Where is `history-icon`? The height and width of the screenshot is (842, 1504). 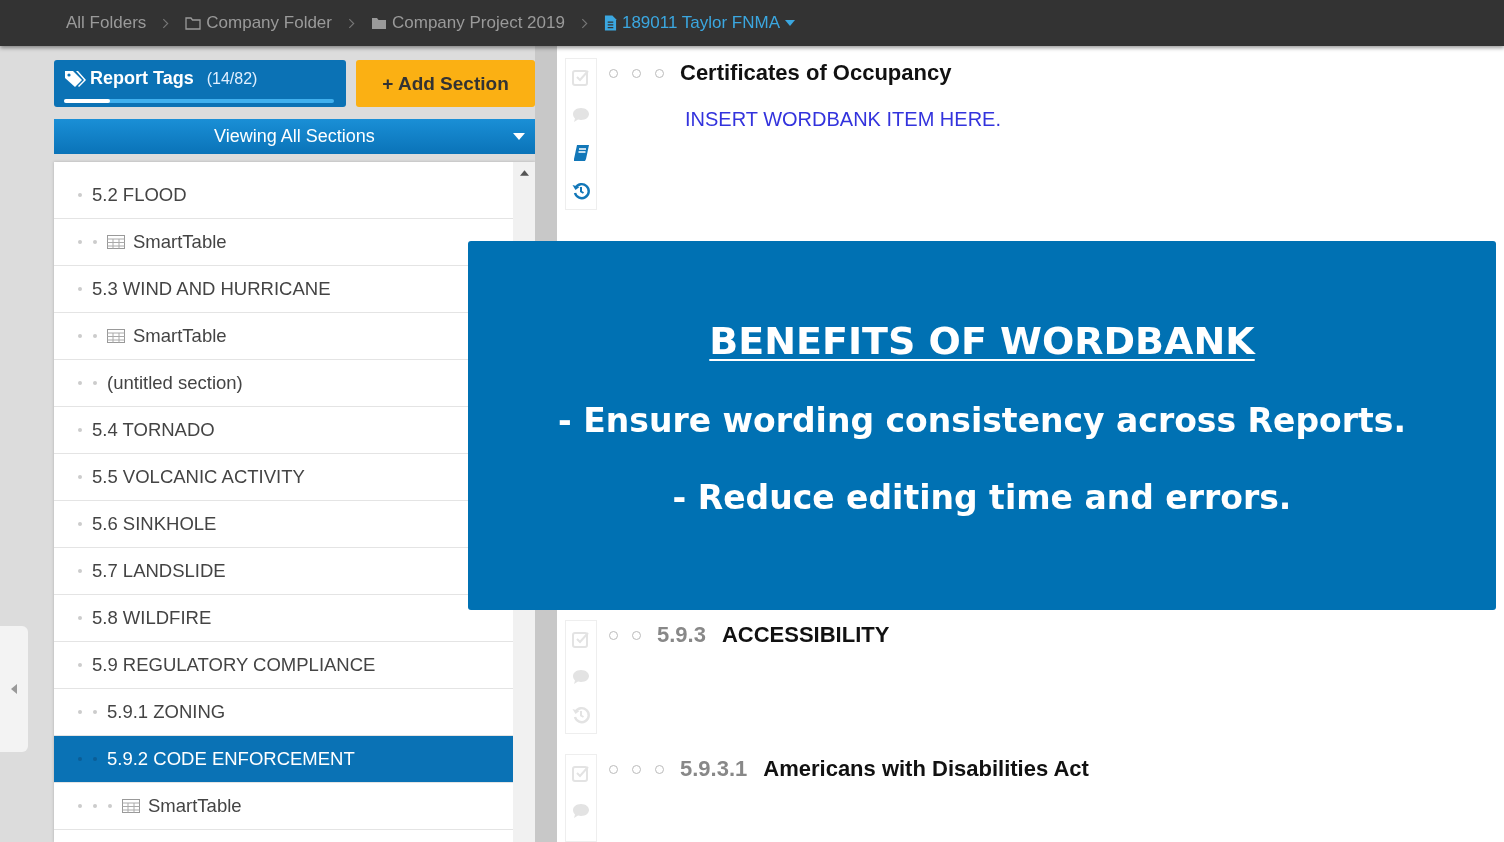 history-icon is located at coordinates (581, 191).